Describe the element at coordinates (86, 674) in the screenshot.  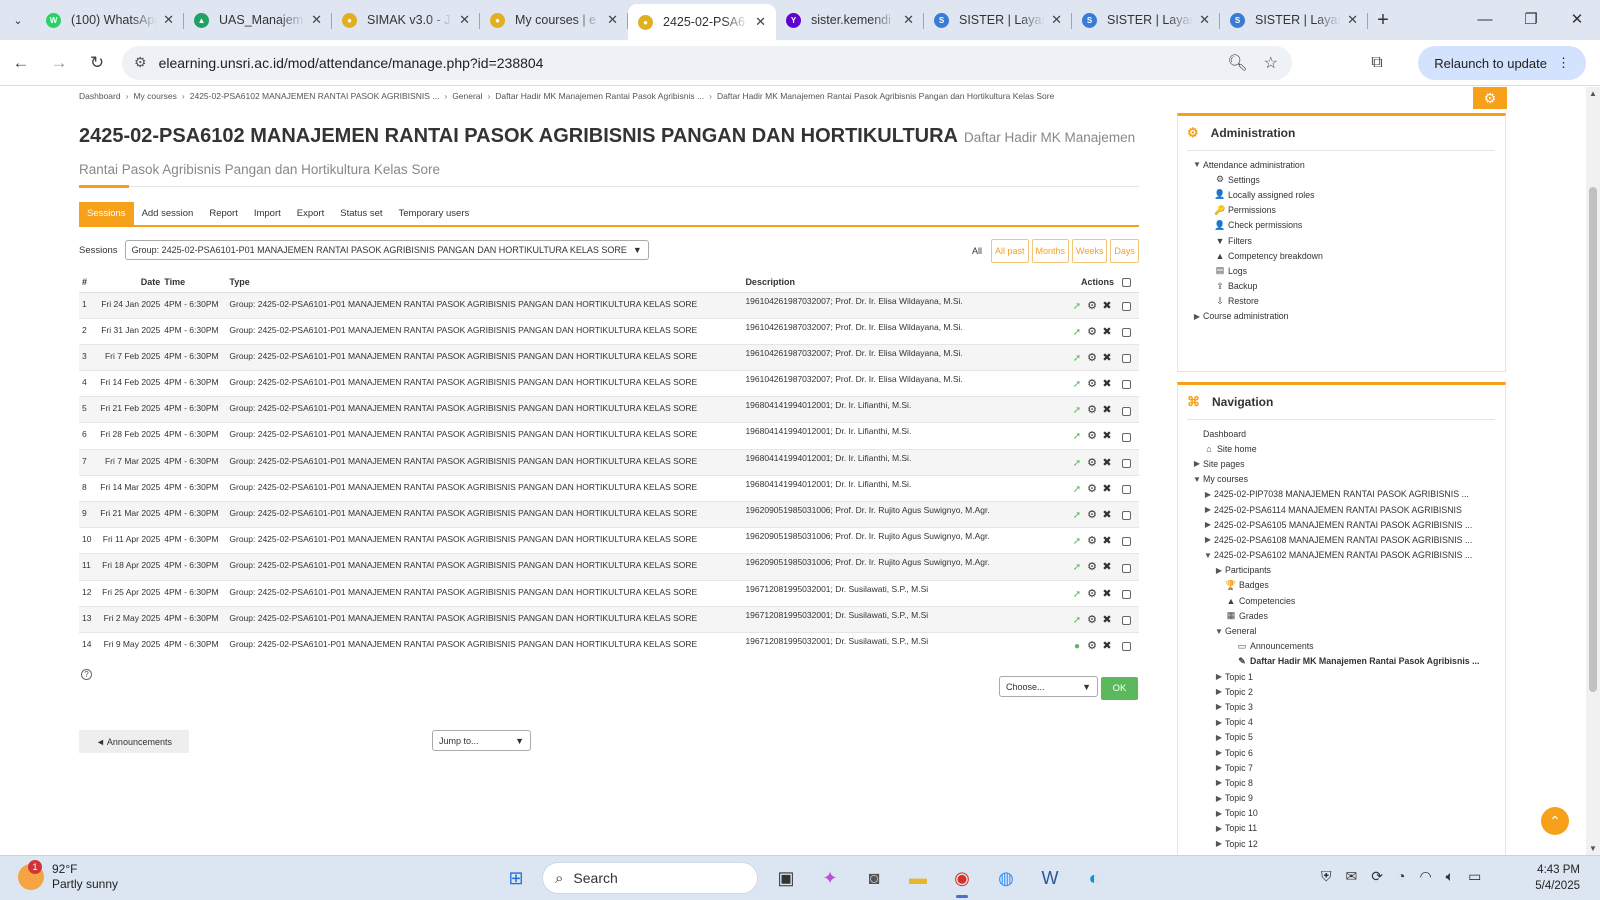
I see `help-icon: ?` at that location.